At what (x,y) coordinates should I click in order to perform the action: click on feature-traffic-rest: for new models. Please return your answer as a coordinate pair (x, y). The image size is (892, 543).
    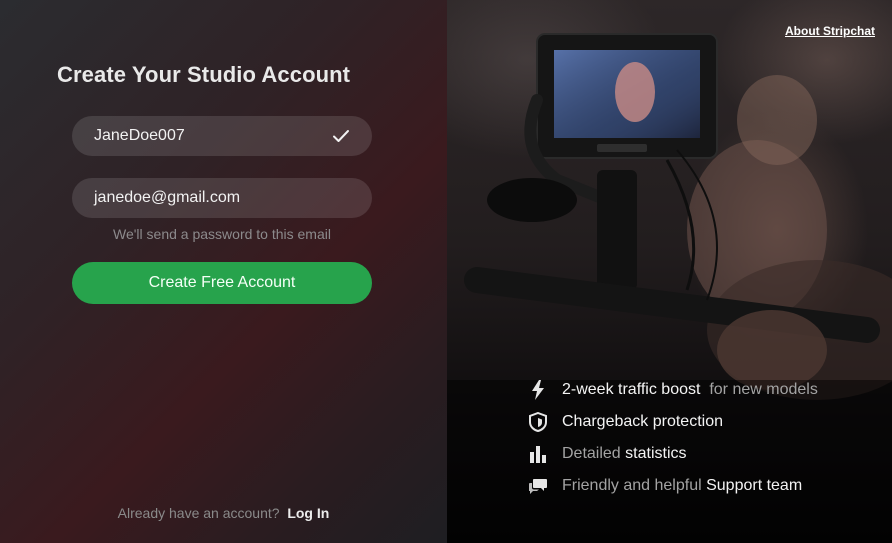
    Looking at the image, I should click on (759, 390).